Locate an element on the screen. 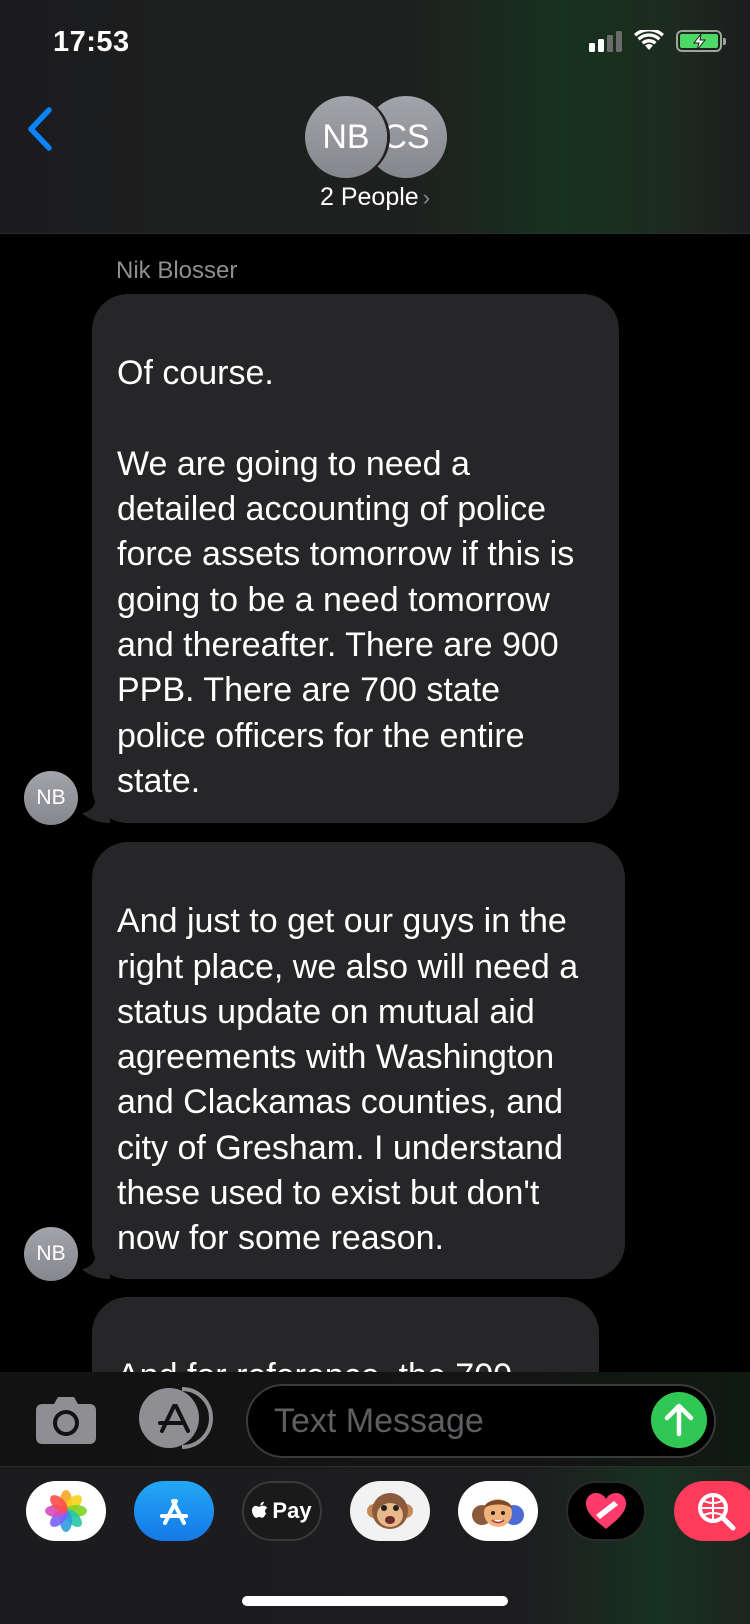  photos-icon is located at coordinates (66, 1511).